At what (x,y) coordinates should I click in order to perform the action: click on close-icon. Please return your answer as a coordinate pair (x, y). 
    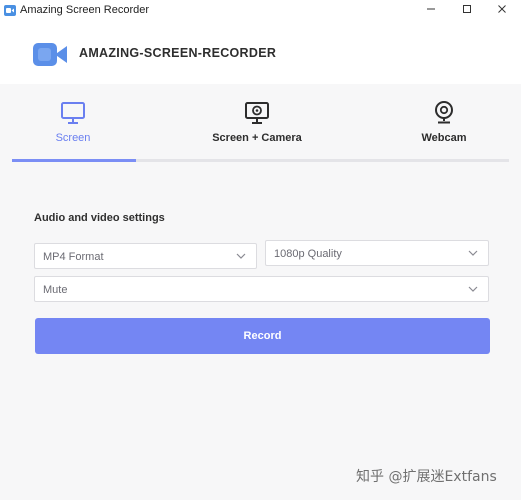
    Looking at the image, I should click on (502, 9).